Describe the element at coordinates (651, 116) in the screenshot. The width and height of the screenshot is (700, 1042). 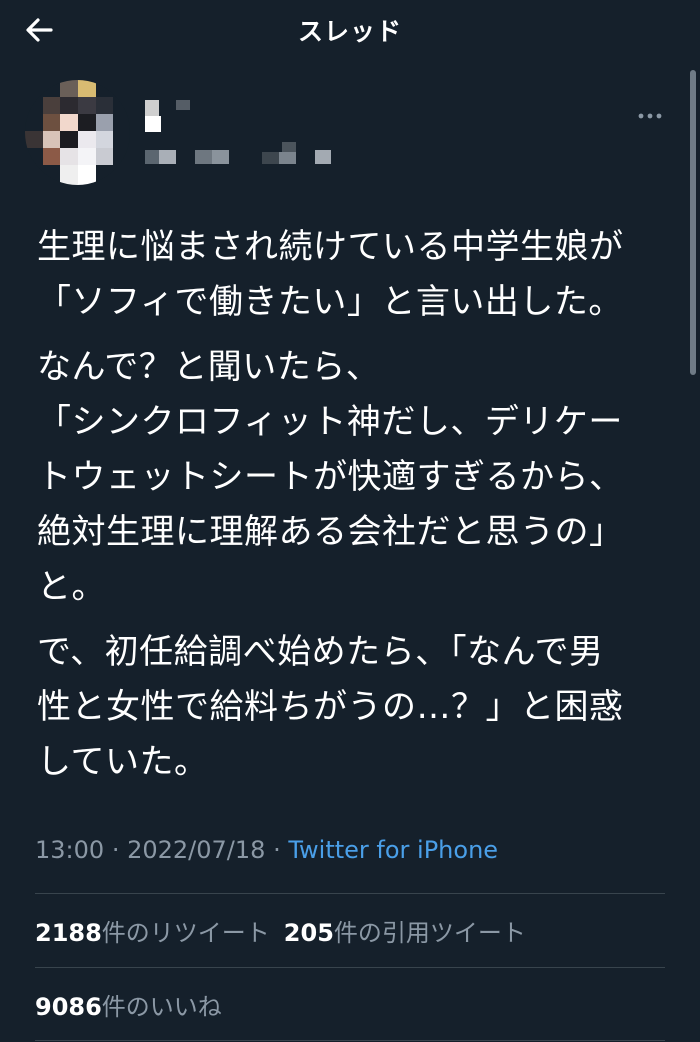
I see `more-horizontal-icon` at that location.